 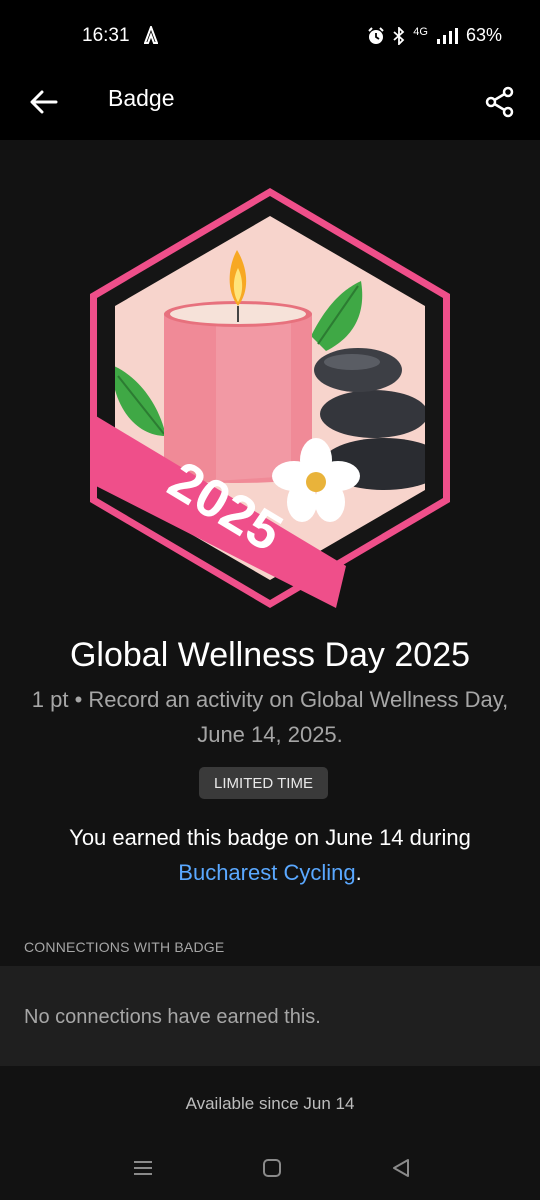 What do you see at coordinates (376, 35) in the screenshot?
I see `alarm-icon` at bounding box center [376, 35].